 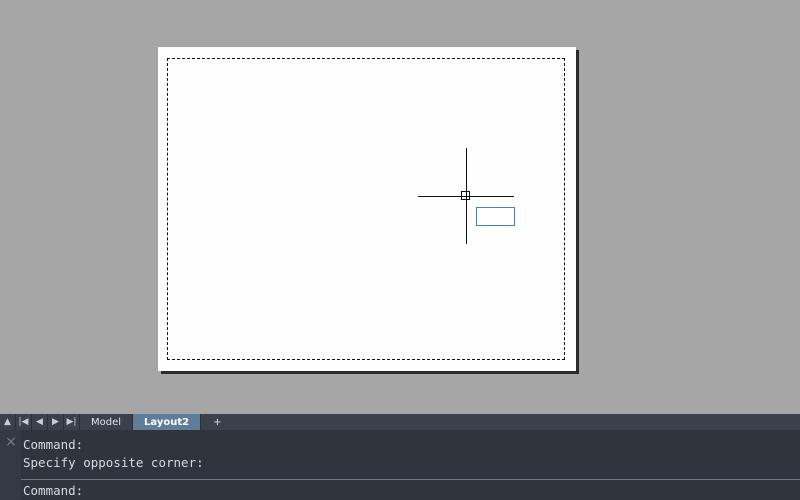 What do you see at coordinates (53, 444) in the screenshot?
I see `history-line: Command:` at bounding box center [53, 444].